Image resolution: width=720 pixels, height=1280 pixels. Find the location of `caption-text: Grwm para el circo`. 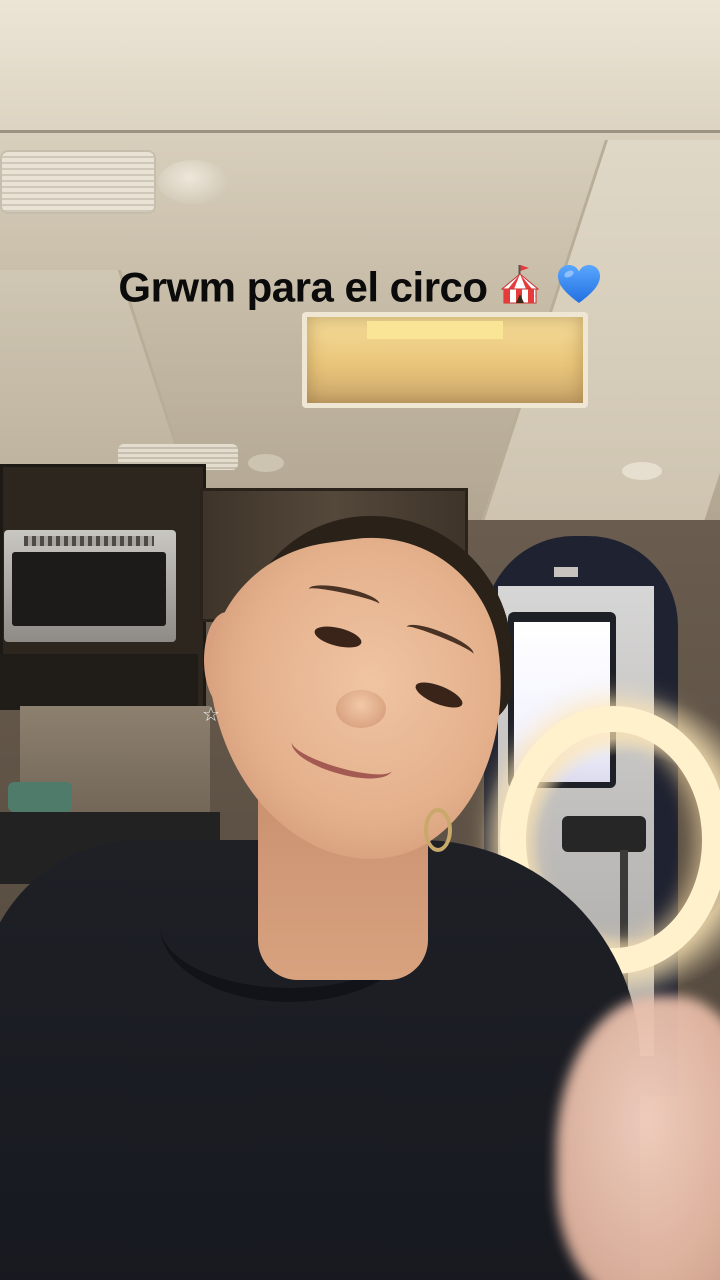

caption-text: Grwm para el circo is located at coordinates (303, 287).